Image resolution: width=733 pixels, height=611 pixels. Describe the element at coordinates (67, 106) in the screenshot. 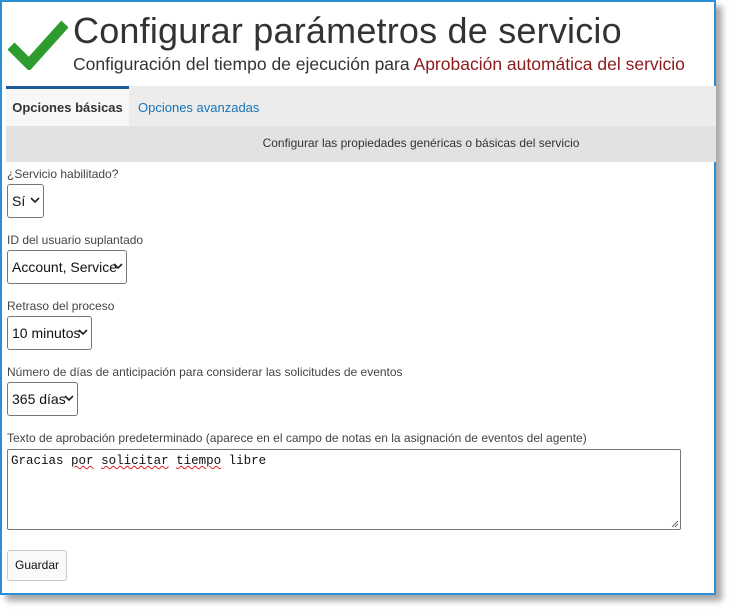

I see `tab-basic-options: Opciones básicas` at that location.